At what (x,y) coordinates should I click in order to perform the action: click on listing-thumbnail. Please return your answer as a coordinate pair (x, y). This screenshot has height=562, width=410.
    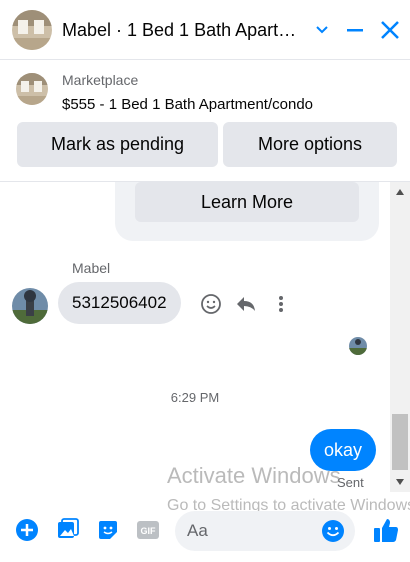
    Looking at the image, I should click on (32, 89).